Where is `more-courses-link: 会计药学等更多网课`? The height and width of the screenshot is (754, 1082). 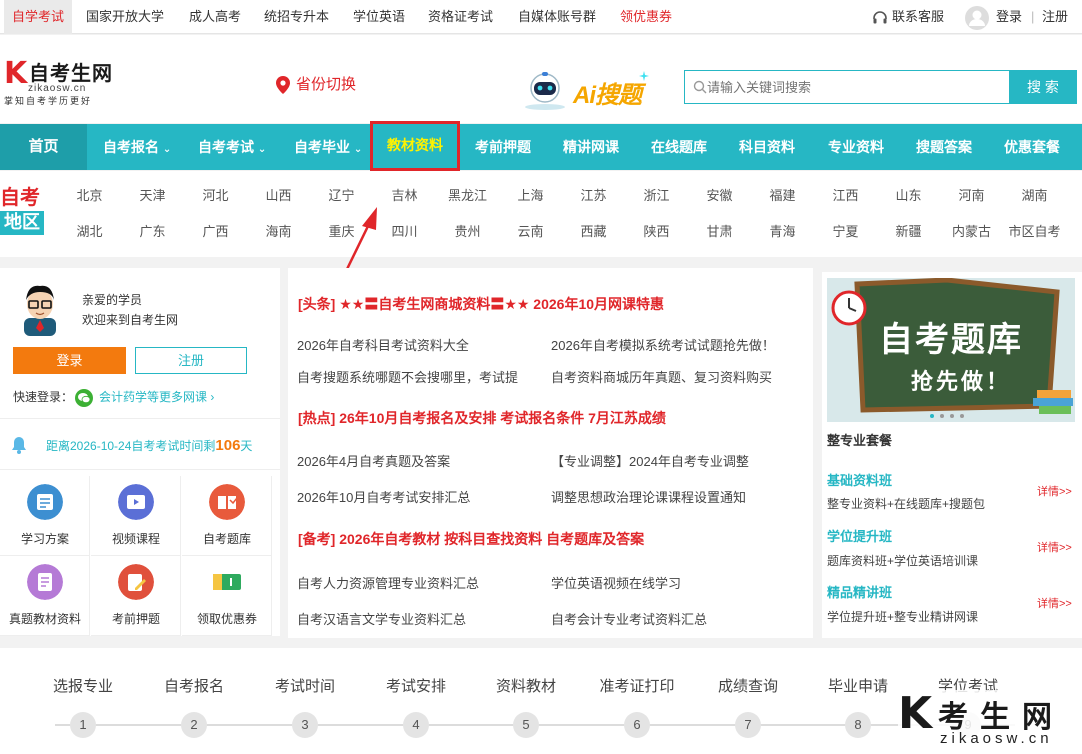
more-courses-link: 会计药学等更多网课 is located at coordinates (153, 397).